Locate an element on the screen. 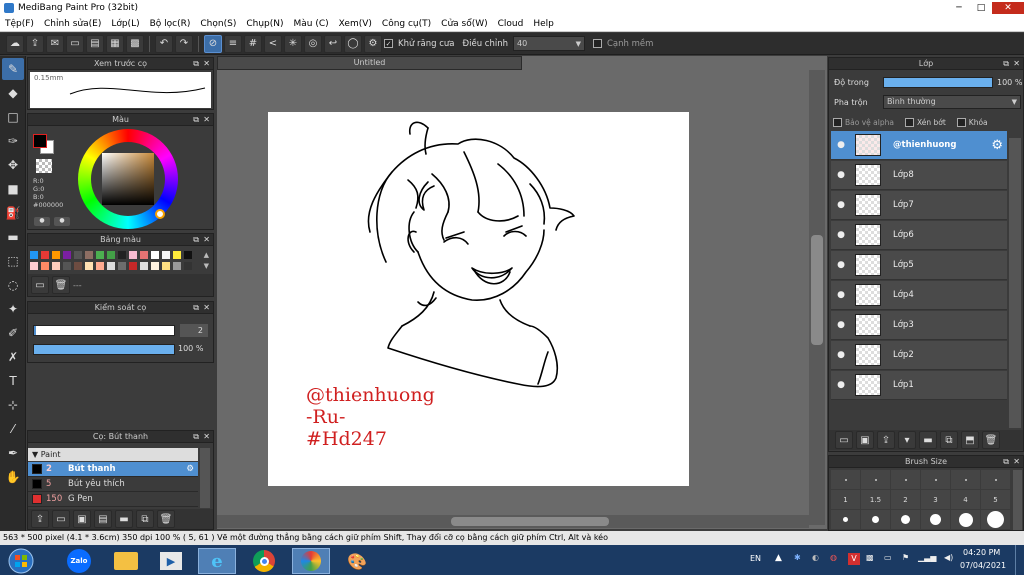 Image resolution: width=1024 pixels, height=575 pixels. menu-view: Xem(V) is located at coordinates (355, 24).